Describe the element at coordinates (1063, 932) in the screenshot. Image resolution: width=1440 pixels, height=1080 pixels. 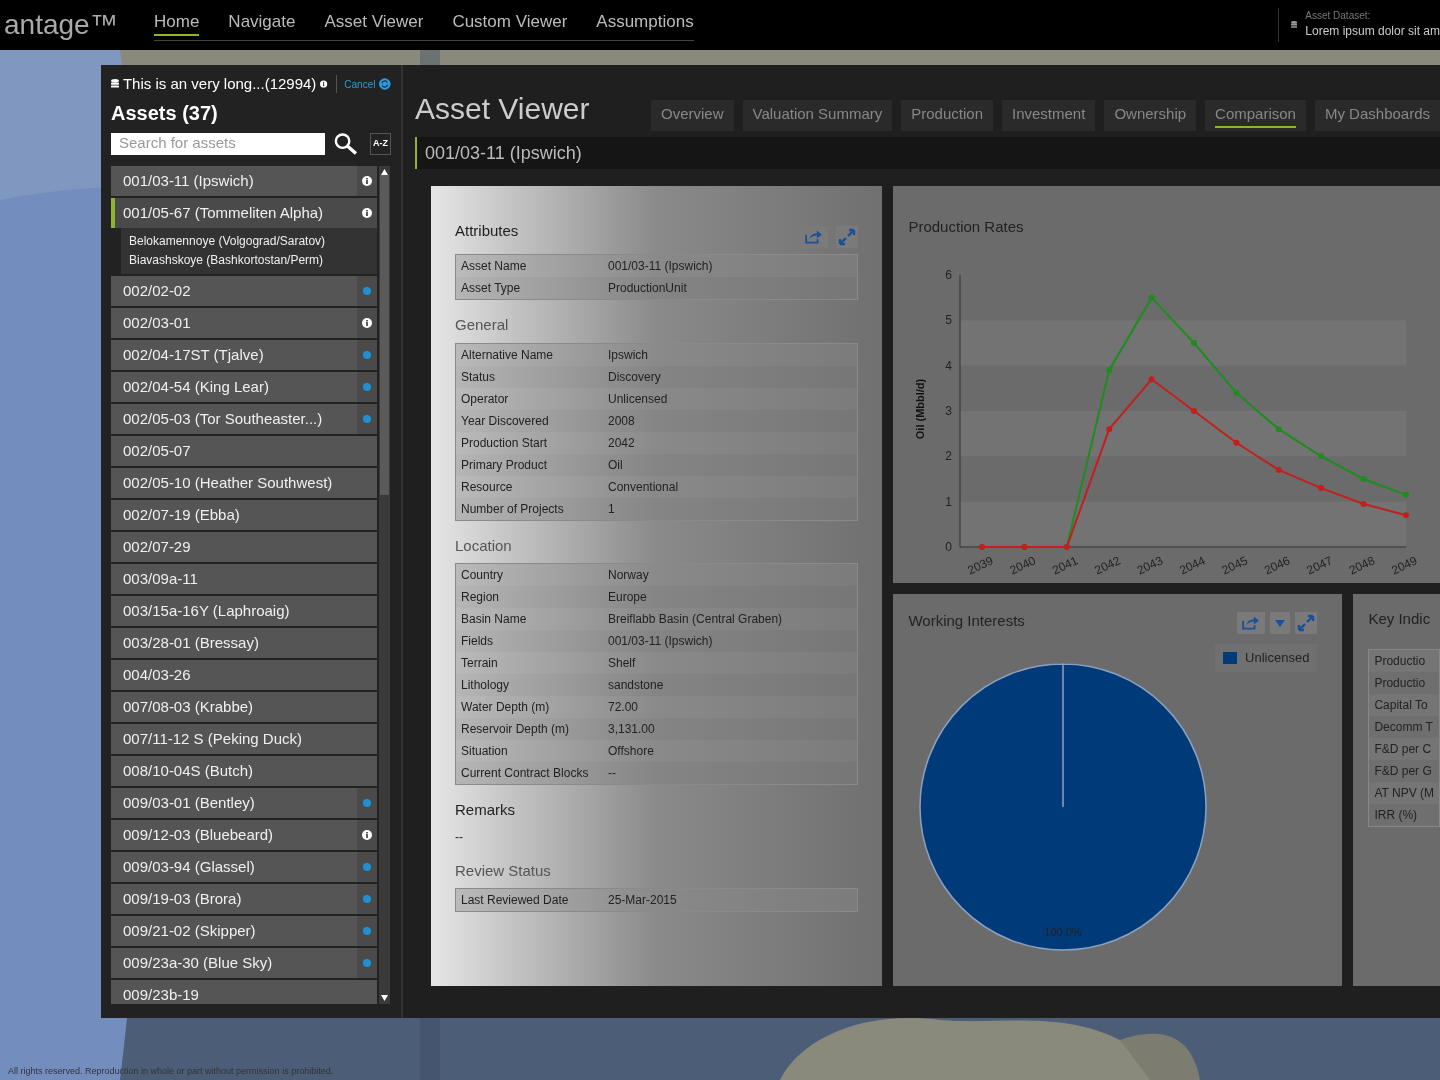
I see `data-label: 100.0%` at that location.